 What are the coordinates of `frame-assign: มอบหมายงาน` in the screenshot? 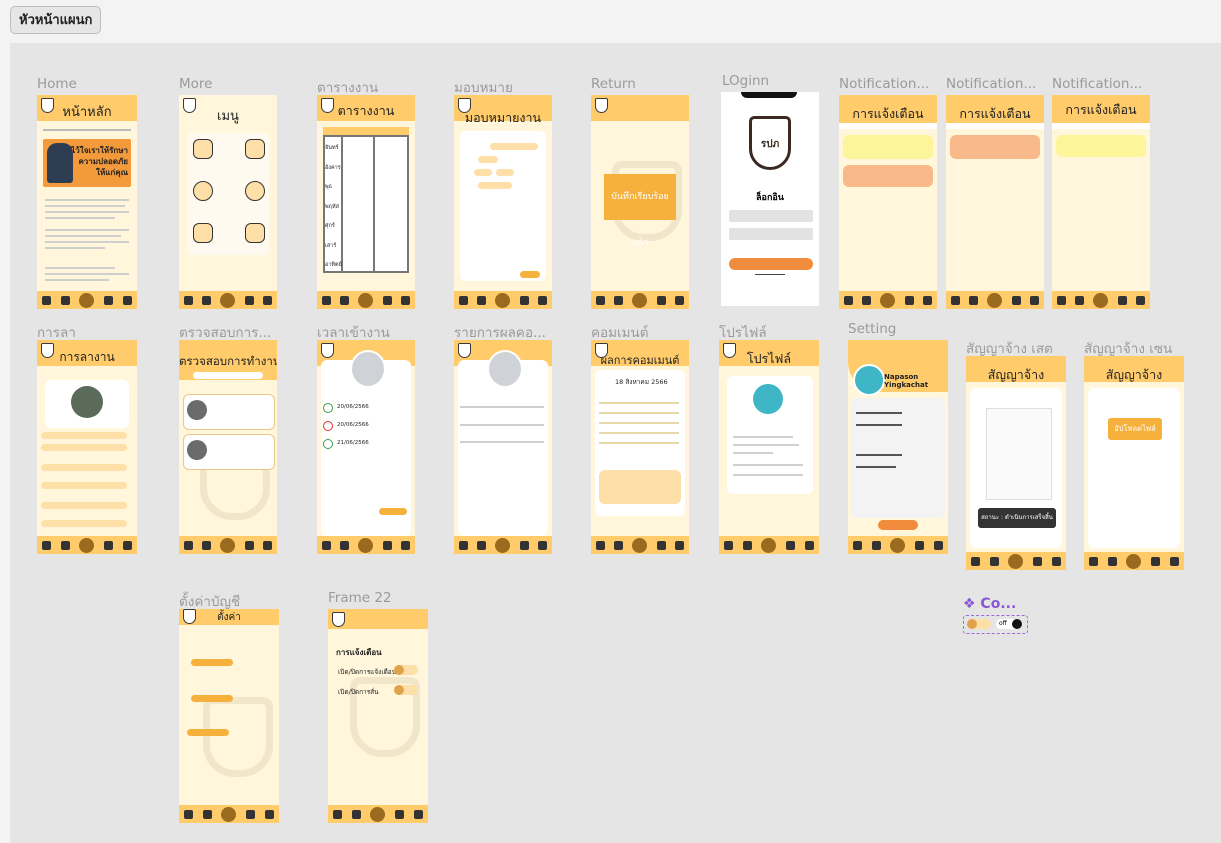 It's located at (503, 202).